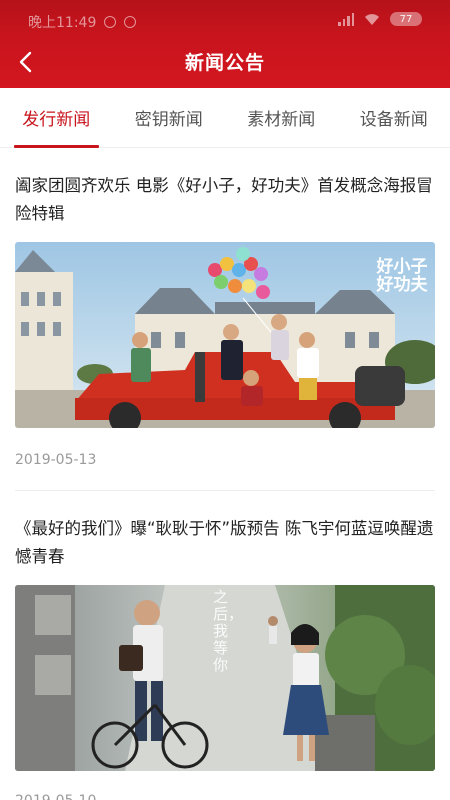 The height and width of the screenshot is (800, 450). What do you see at coordinates (346, 19) in the screenshot?
I see `signal-icon` at bounding box center [346, 19].